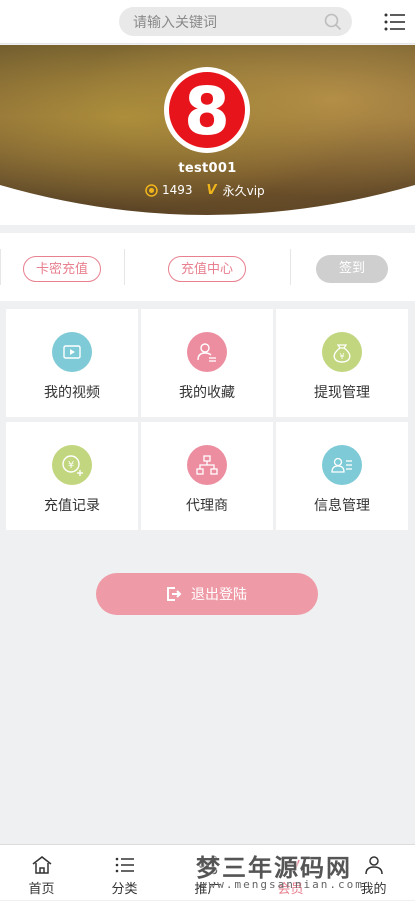  I want to click on nav-item-vip: 会员, so click(290, 873).